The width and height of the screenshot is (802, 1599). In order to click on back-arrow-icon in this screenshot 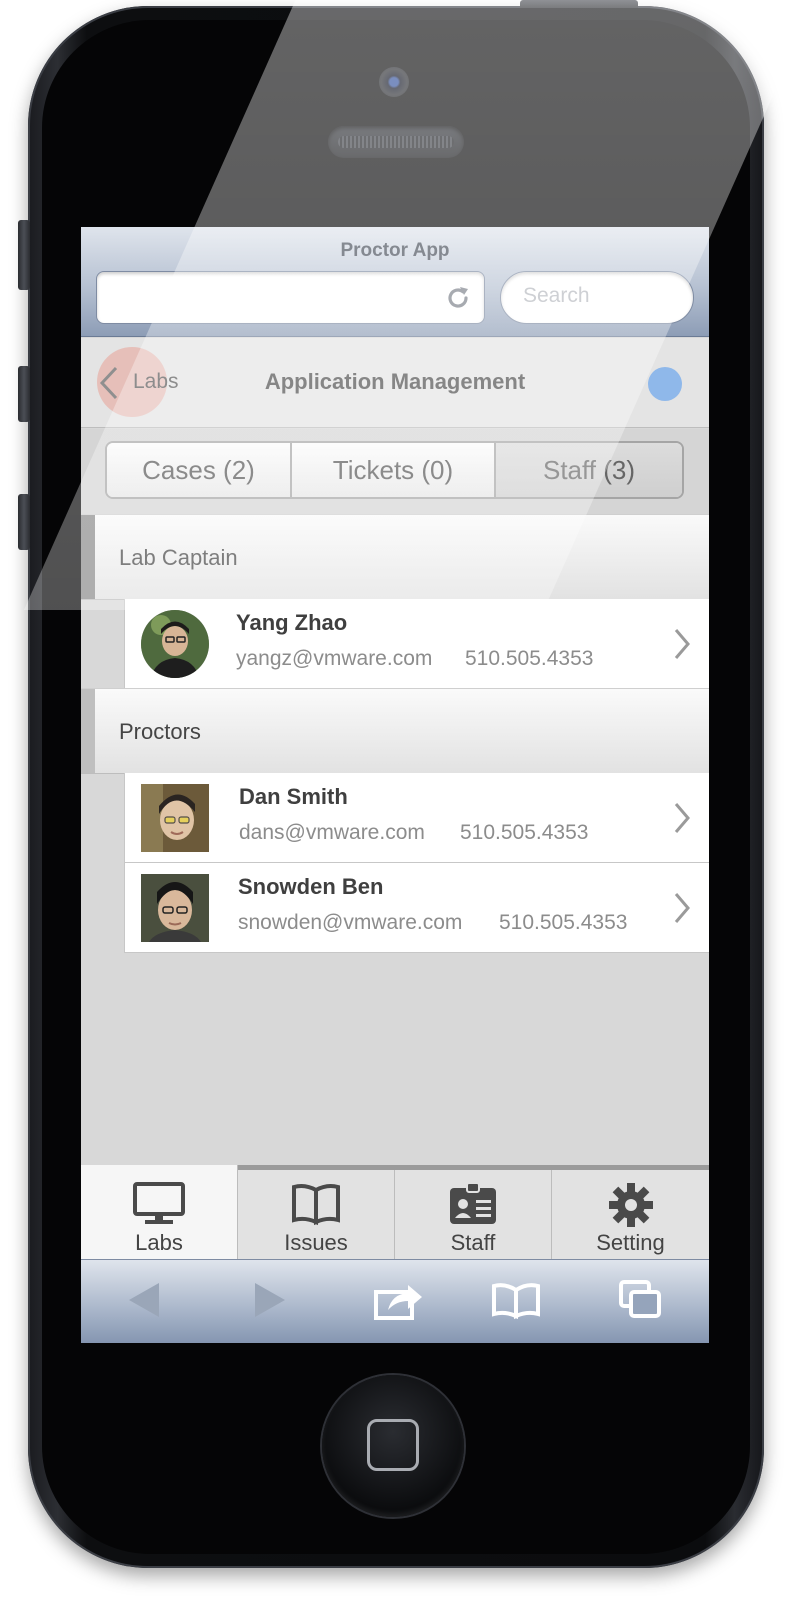, I will do `click(144, 1300)`.